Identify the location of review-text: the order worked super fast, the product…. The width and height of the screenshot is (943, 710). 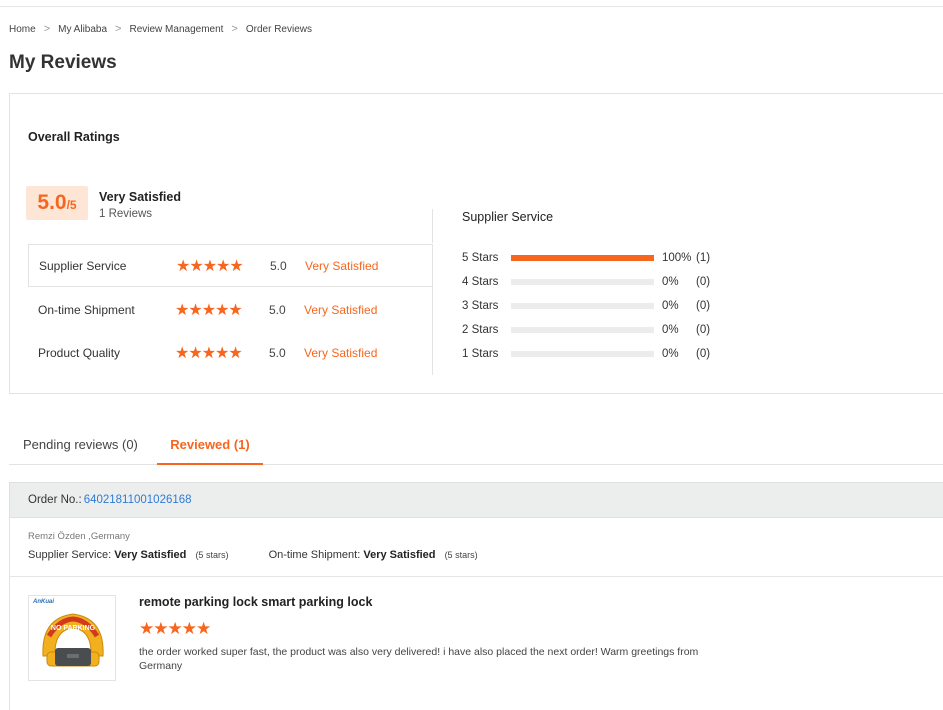
(419, 659).